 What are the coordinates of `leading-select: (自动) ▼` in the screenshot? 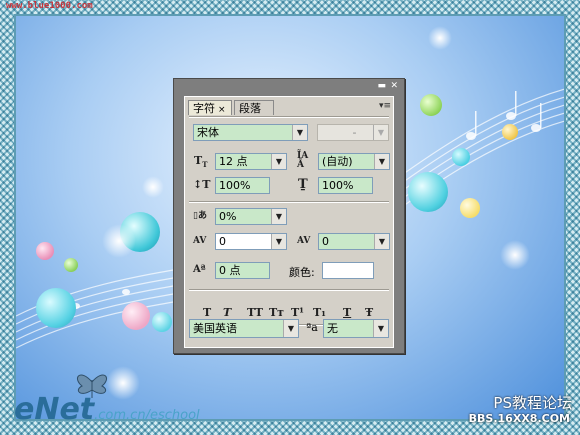 It's located at (354, 161).